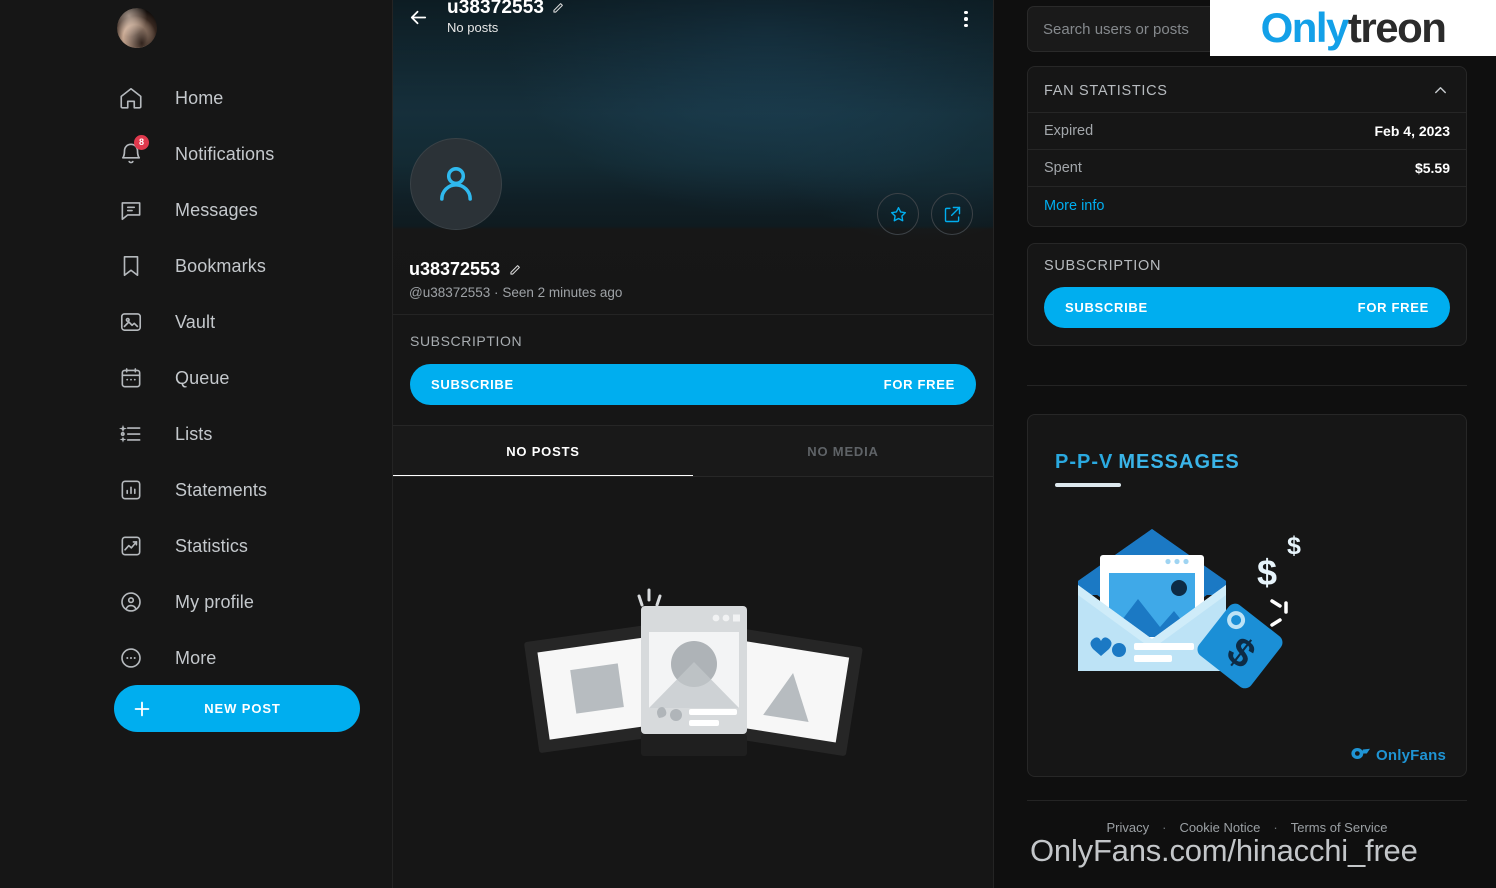 The width and height of the screenshot is (1496, 888). I want to click on onlytreon-logo-overlay: Onlytreon, so click(1353, 28).